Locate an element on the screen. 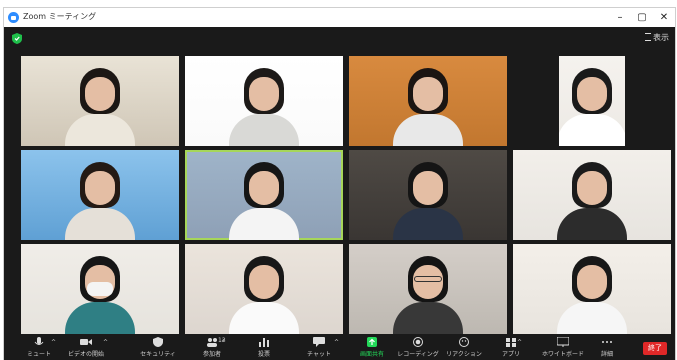 This screenshot has height=360, width=677. chat-icon is located at coordinates (319, 342).